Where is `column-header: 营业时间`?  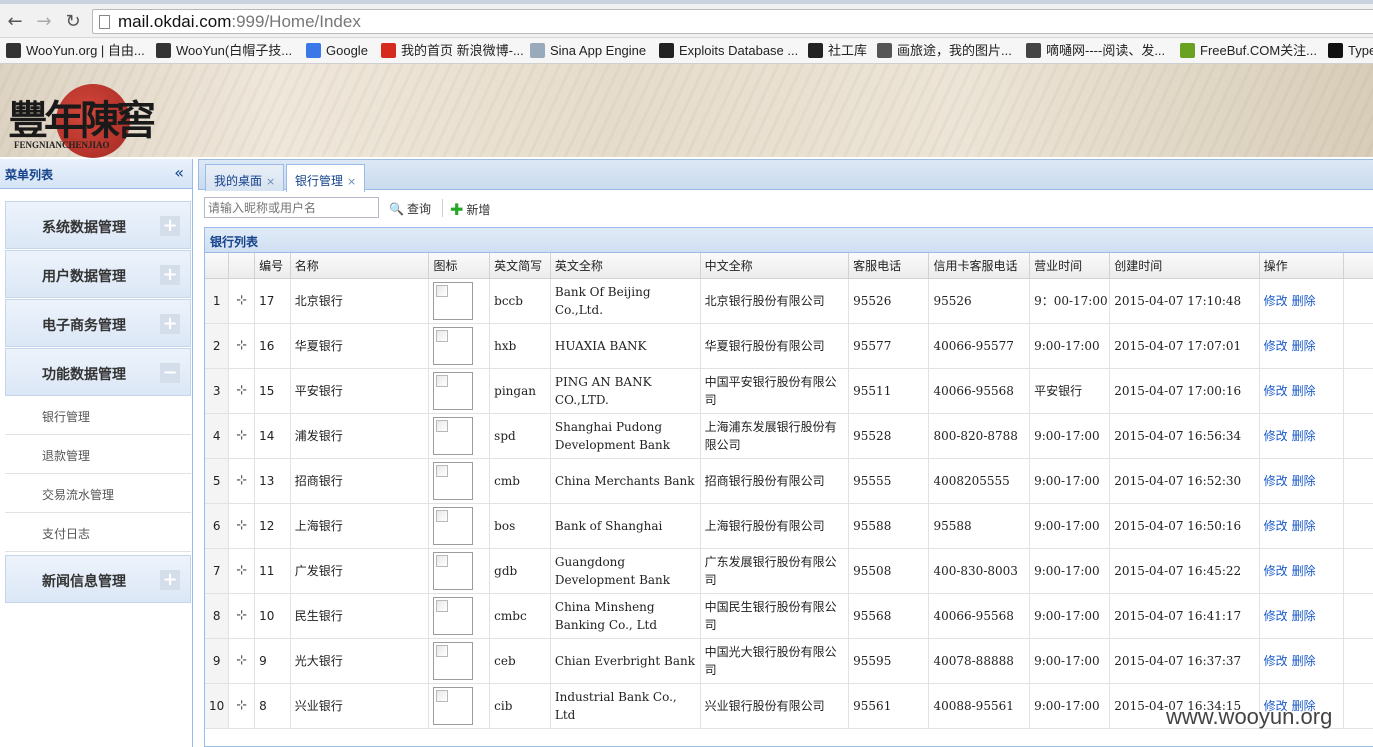
column-header: 营业时间 is located at coordinates (1070, 266).